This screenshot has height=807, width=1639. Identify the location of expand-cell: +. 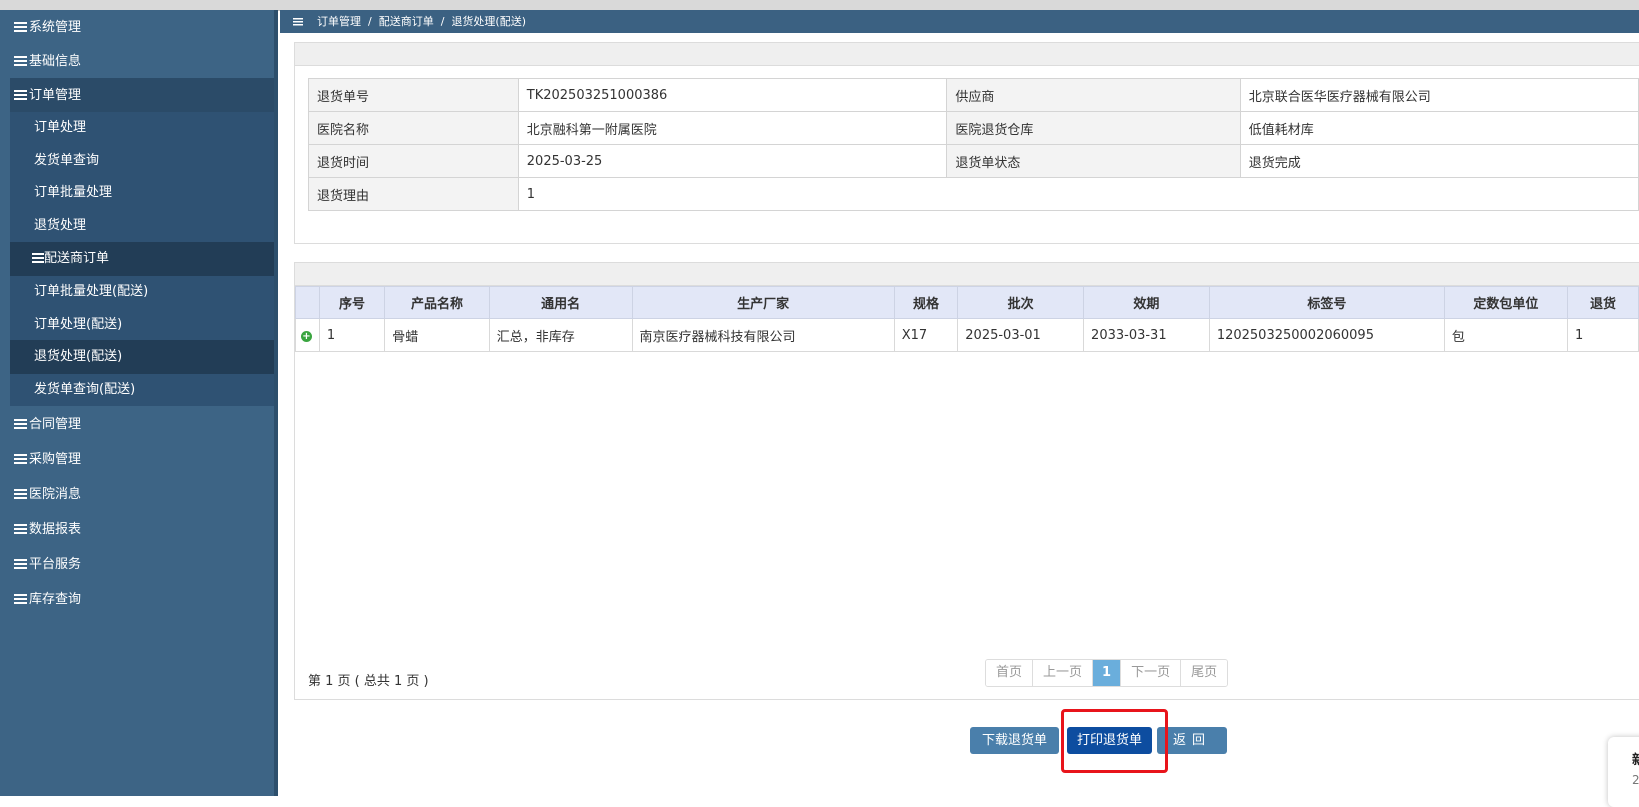
(307, 335).